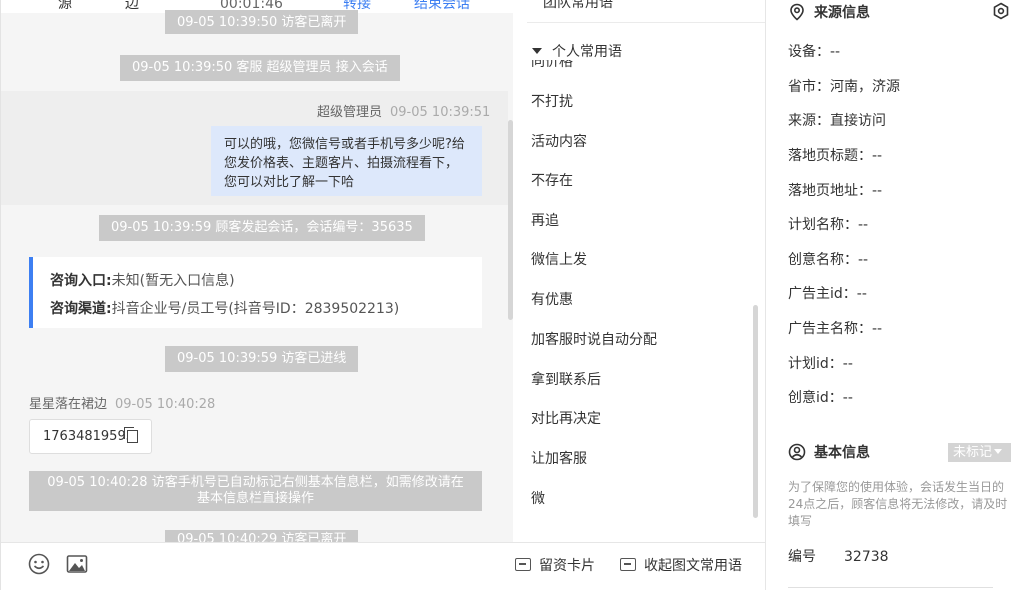 Image resolution: width=1016 pixels, height=590 pixels. I want to click on smile-icon, so click(39, 564).